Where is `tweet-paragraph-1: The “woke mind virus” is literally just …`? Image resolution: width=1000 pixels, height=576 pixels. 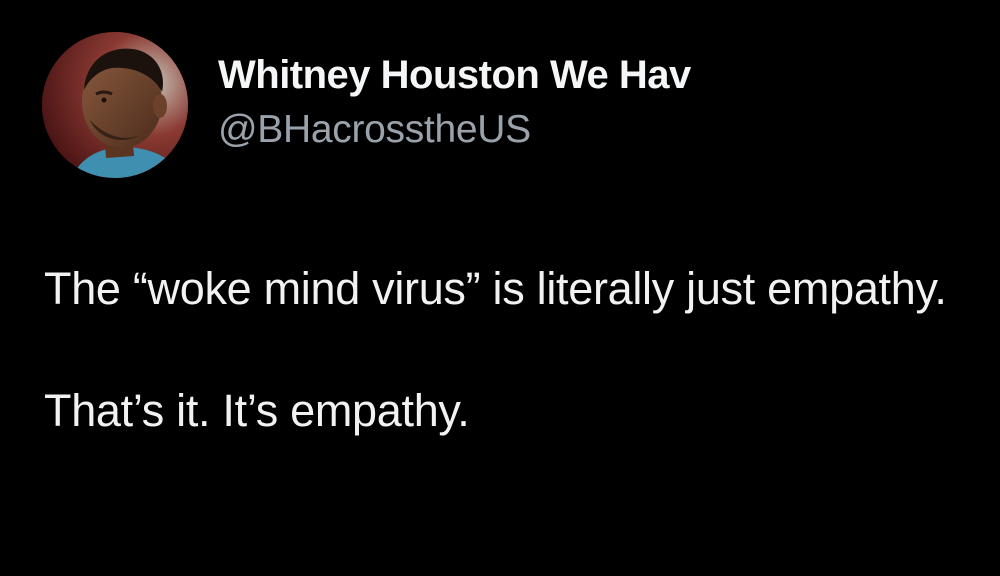
tweet-paragraph-1: The “woke mind virus” is literally just … is located at coordinates (495, 288).